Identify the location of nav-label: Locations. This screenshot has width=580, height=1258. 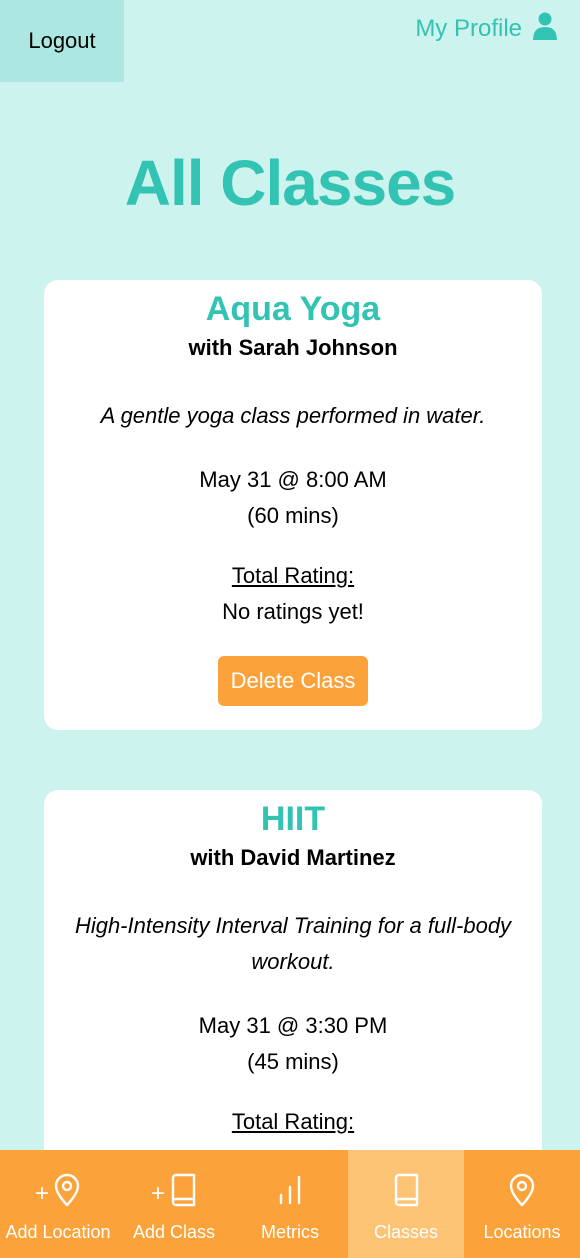
(522, 1232).